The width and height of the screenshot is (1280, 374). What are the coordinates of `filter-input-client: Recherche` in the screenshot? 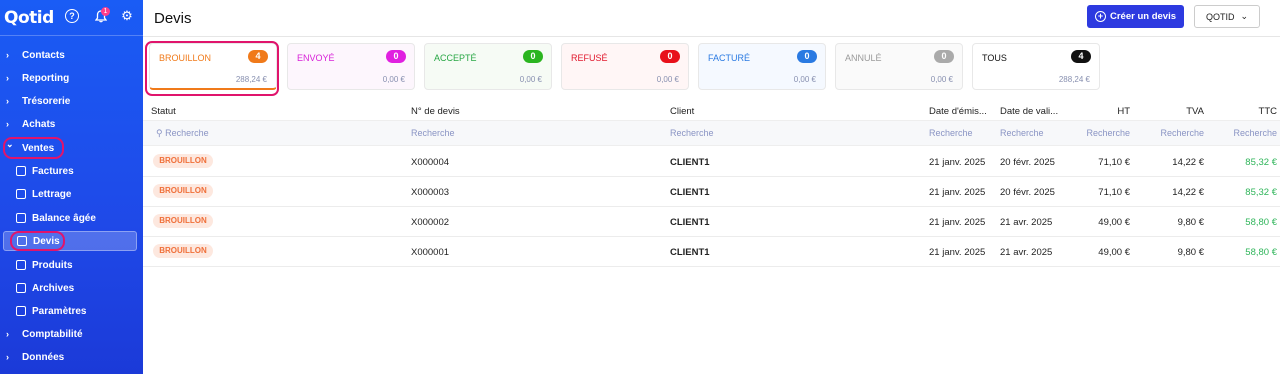 It's located at (720, 133).